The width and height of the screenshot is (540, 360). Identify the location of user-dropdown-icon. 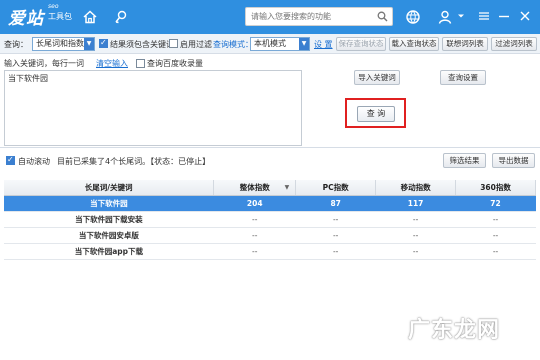
(461, 16).